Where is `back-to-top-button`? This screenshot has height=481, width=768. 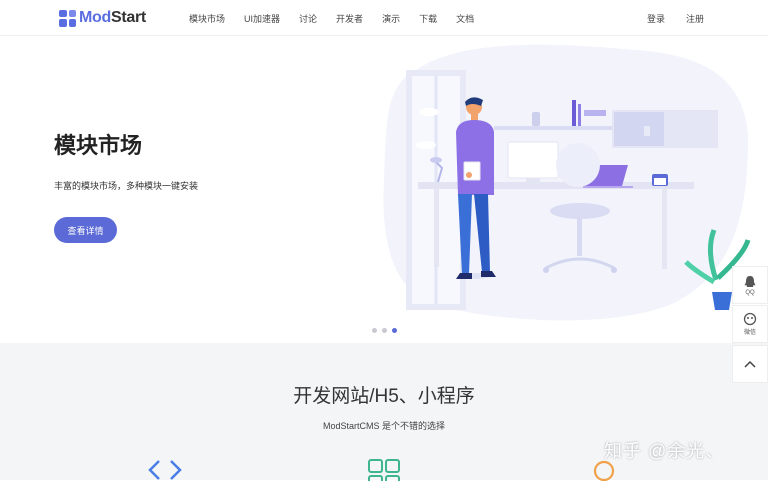 back-to-top-button is located at coordinates (750, 364).